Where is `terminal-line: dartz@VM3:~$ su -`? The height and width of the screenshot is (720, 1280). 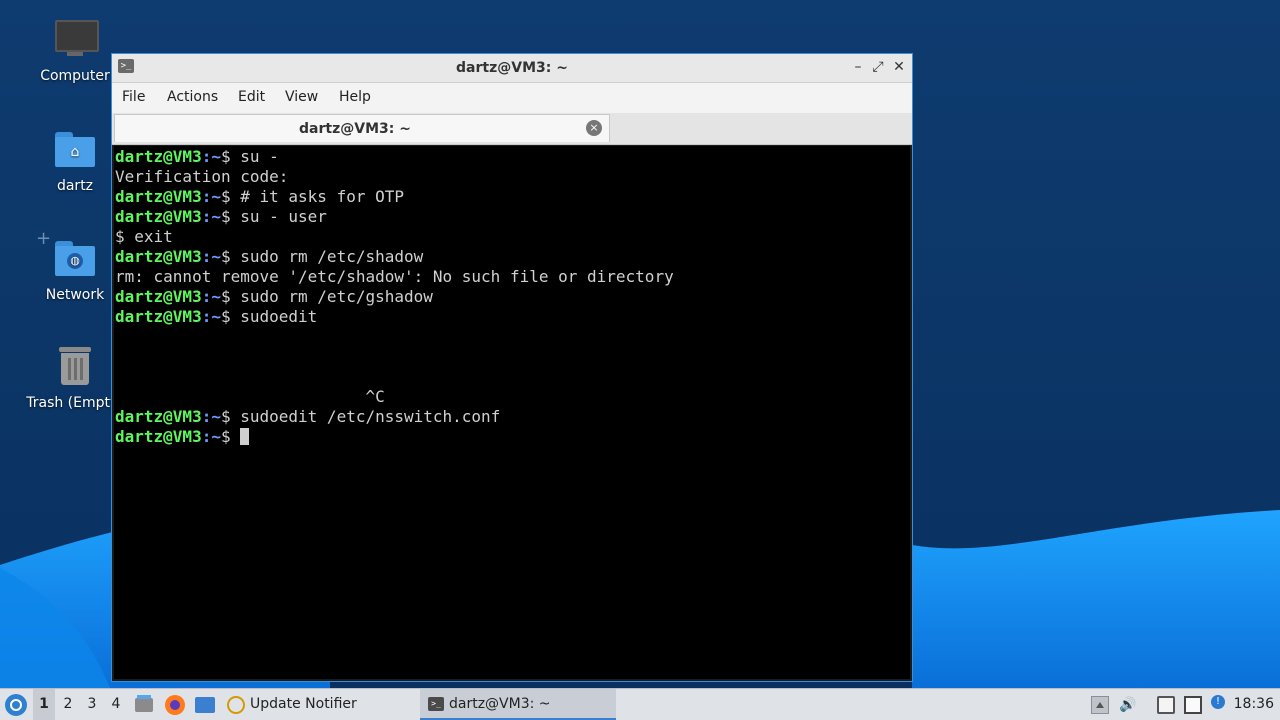 terminal-line: dartz@VM3:~$ su - is located at coordinates (197, 157).